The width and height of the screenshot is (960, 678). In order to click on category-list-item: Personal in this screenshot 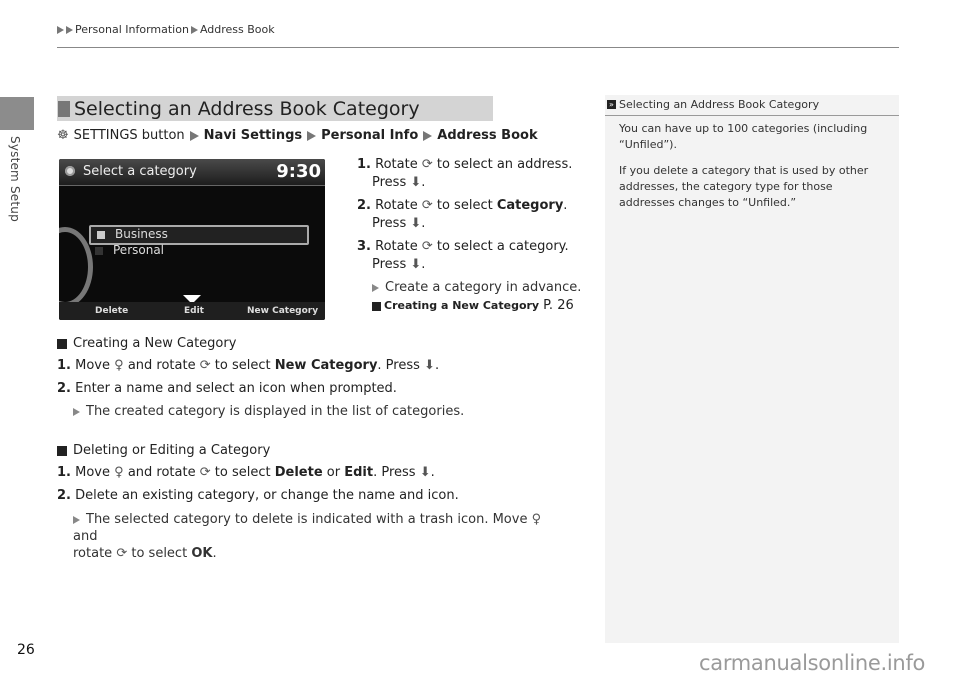, I will do `click(197, 251)`.